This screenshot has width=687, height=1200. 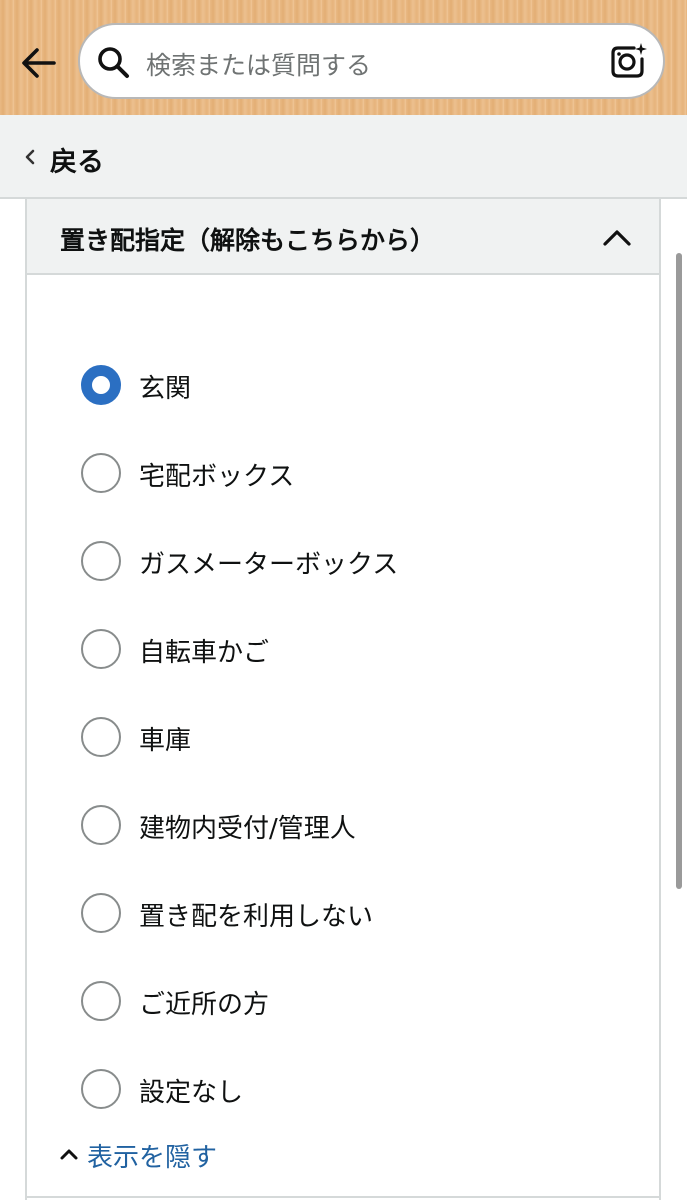 What do you see at coordinates (113, 62) in the screenshot?
I see `search-icon` at bounding box center [113, 62].